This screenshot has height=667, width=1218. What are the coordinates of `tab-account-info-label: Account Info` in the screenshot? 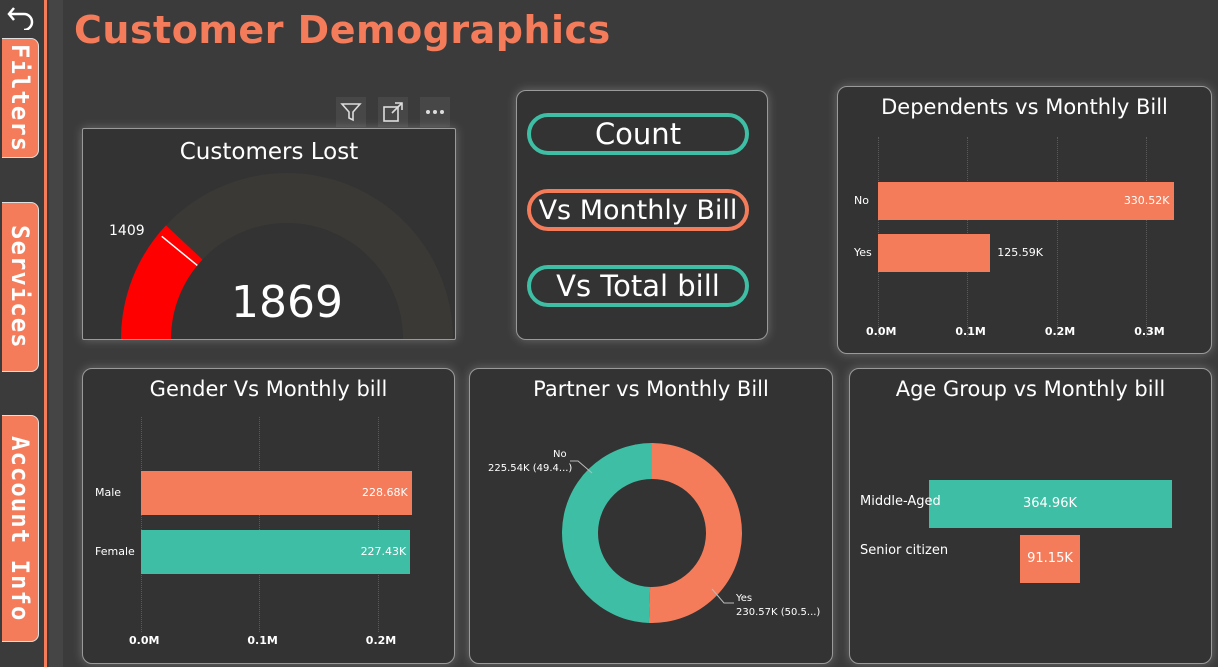 It's located at (20, 528).